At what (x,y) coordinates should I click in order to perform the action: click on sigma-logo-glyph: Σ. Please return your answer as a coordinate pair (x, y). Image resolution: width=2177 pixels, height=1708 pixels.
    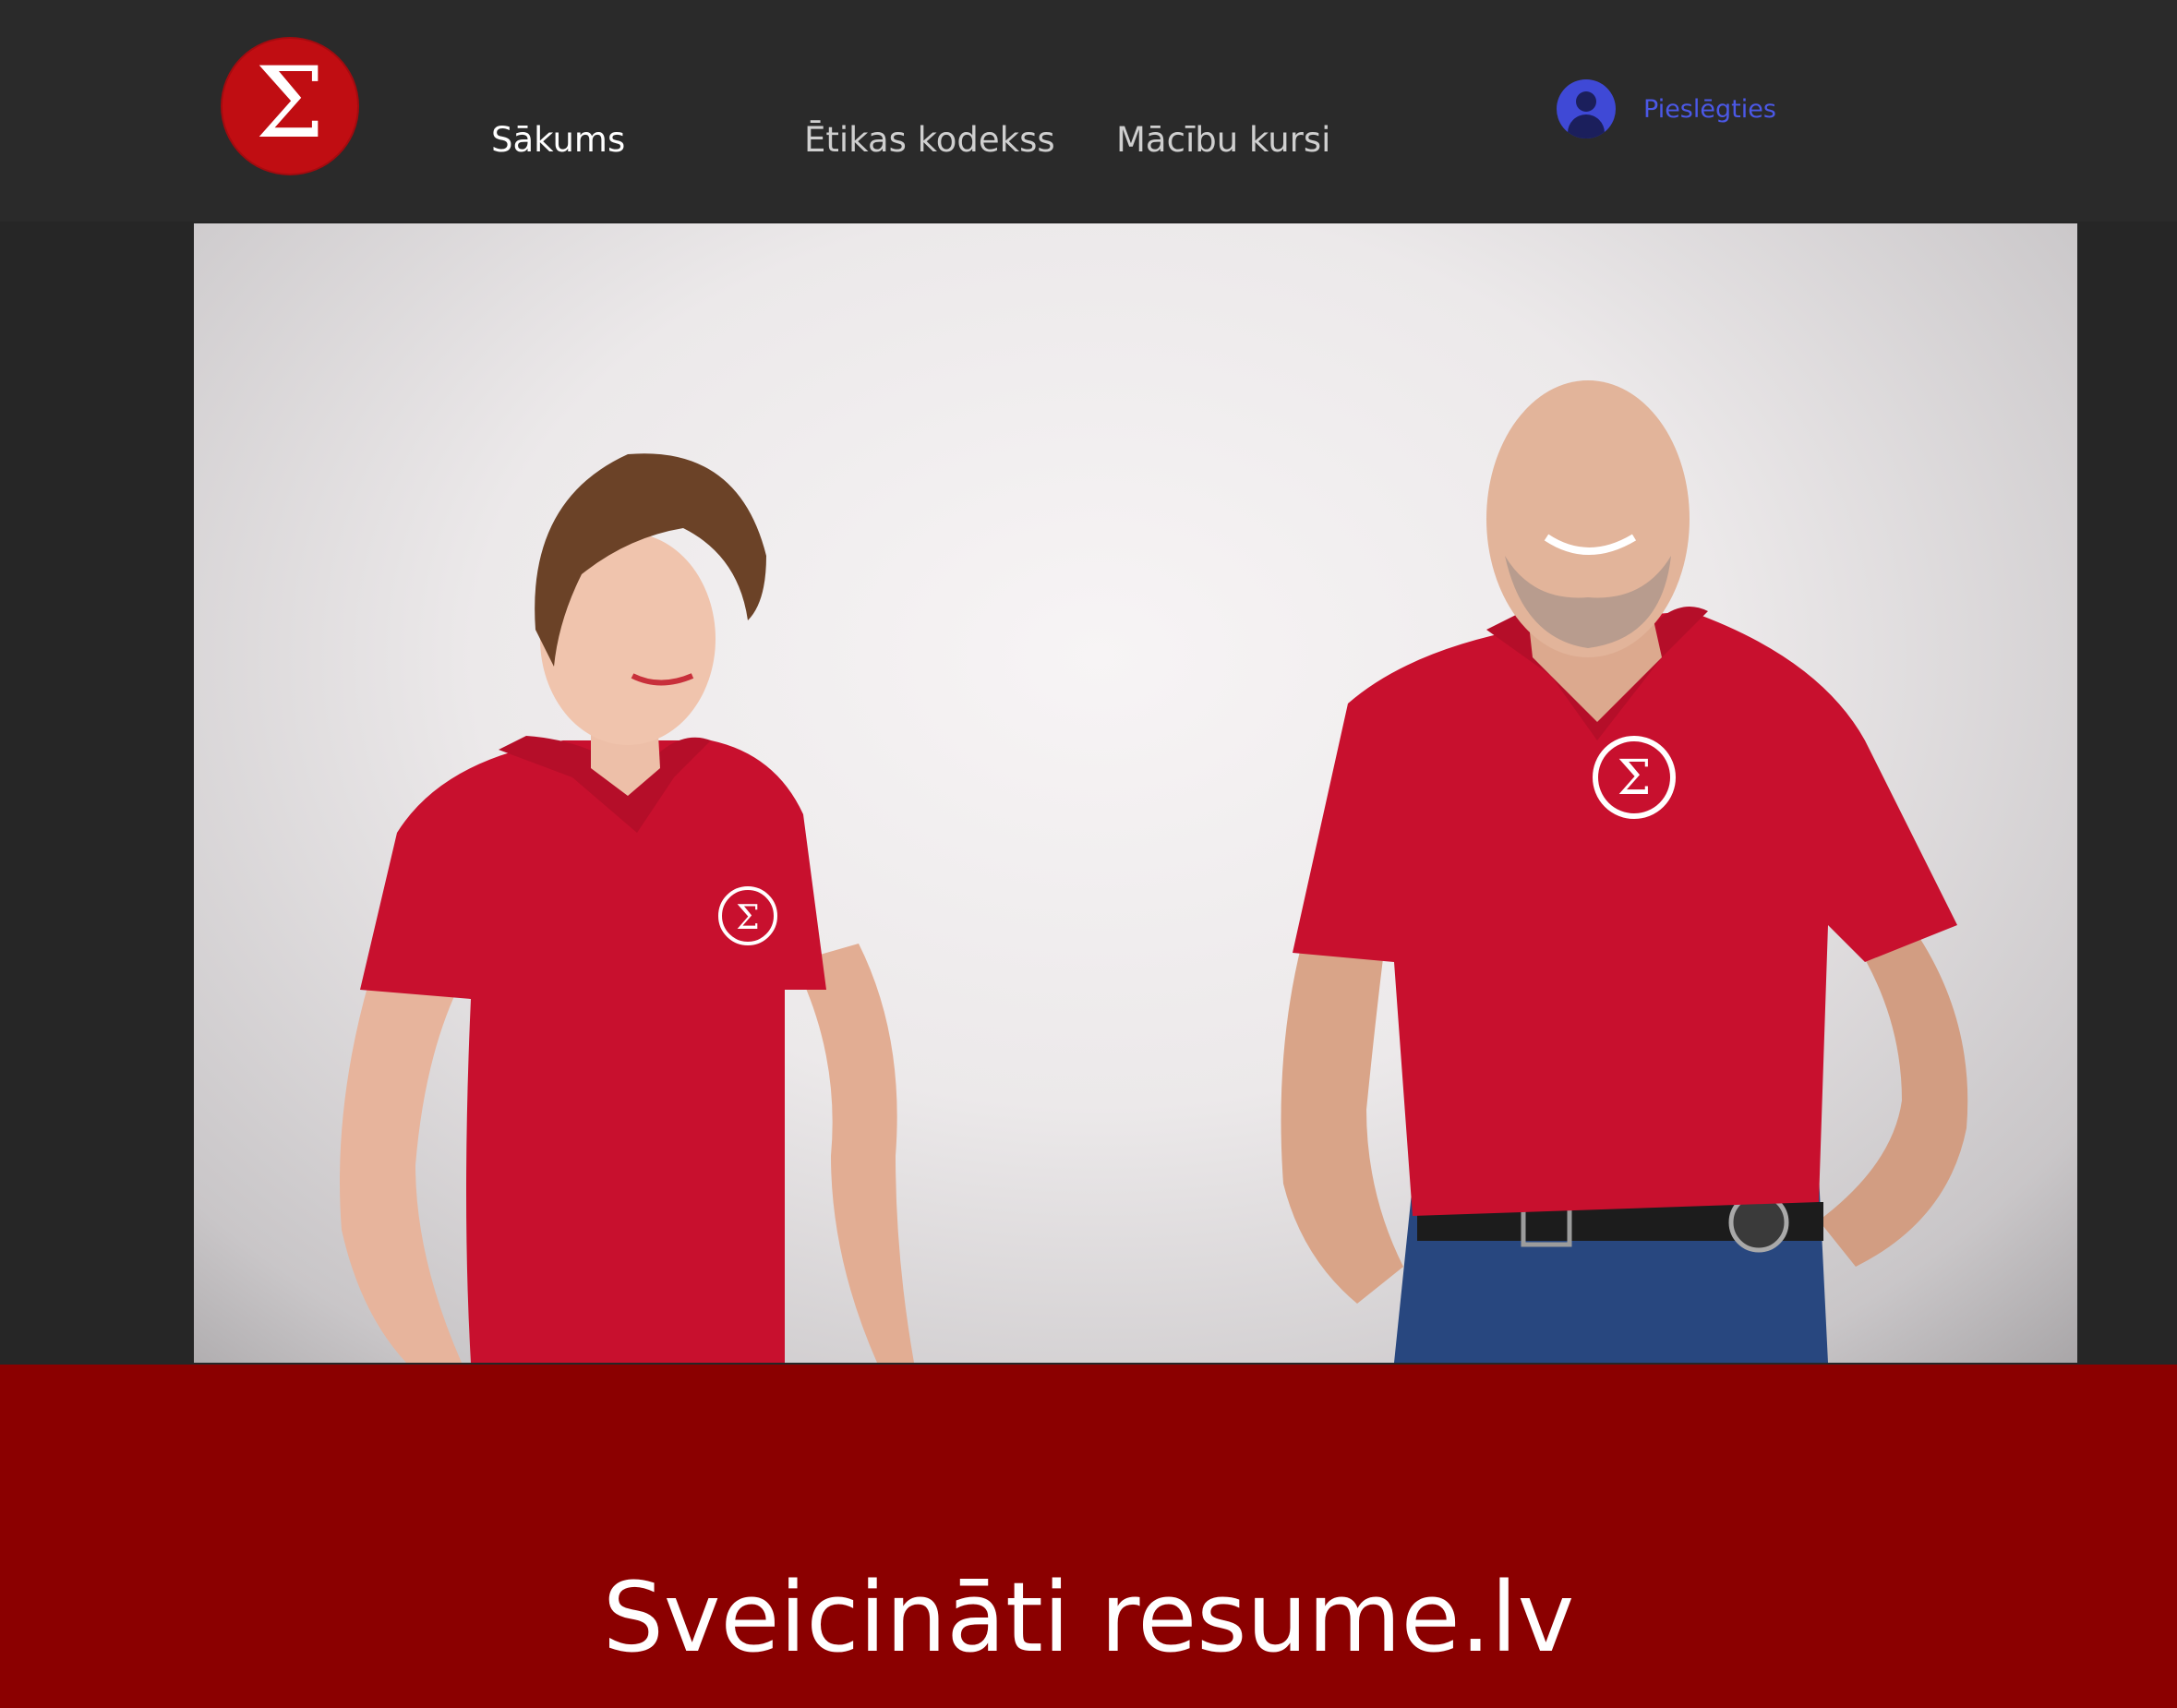
    Looking at the image, I should click on (290, 103).